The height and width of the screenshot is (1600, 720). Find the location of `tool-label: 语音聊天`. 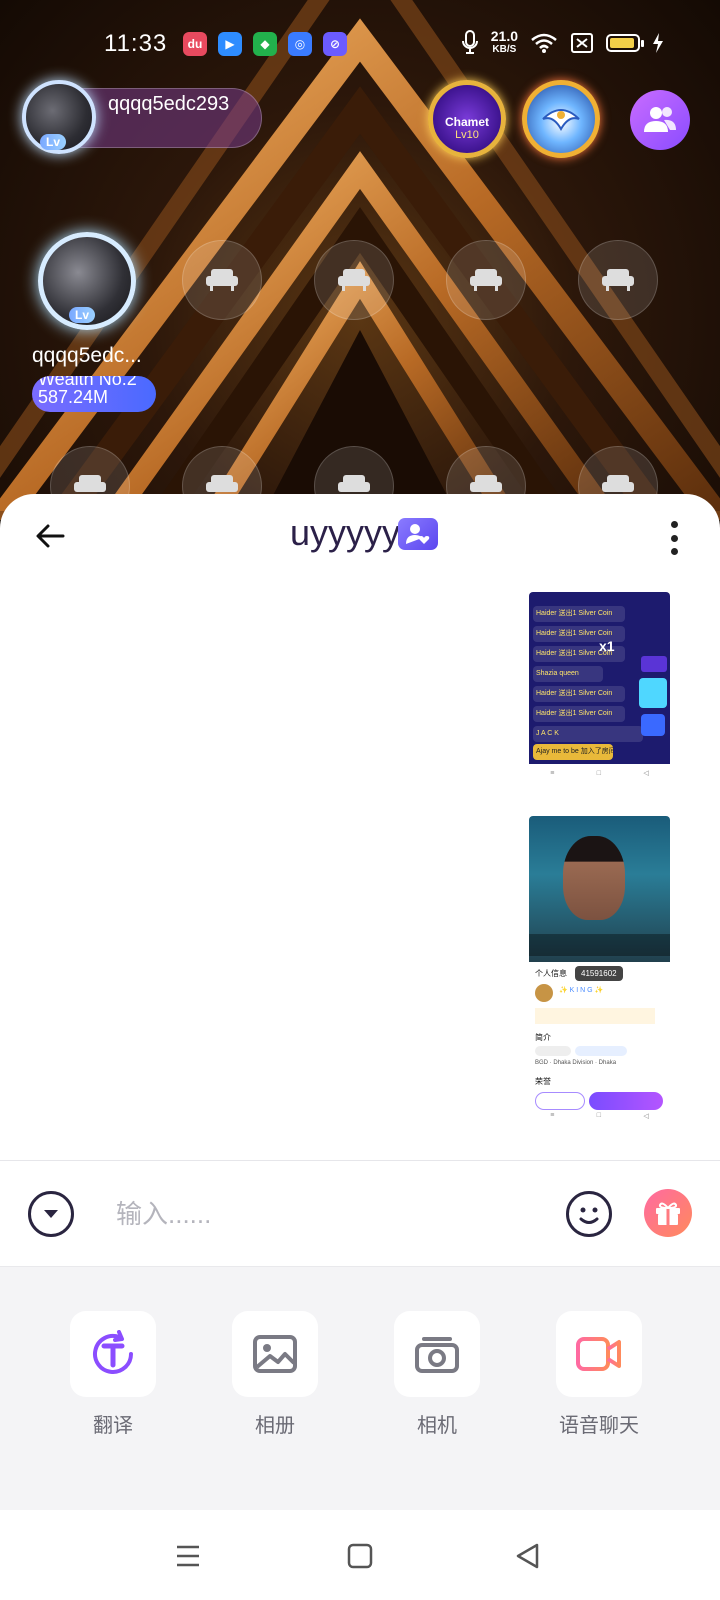

tool-label: 语音聊天 is located at coordinates (599, 1426).